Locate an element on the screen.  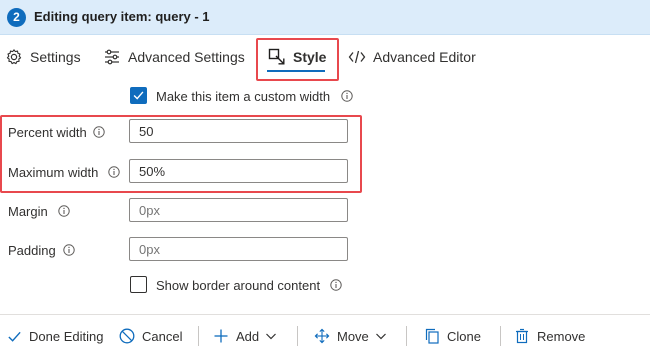
cancel-icon is located at coordinates (127, 336).